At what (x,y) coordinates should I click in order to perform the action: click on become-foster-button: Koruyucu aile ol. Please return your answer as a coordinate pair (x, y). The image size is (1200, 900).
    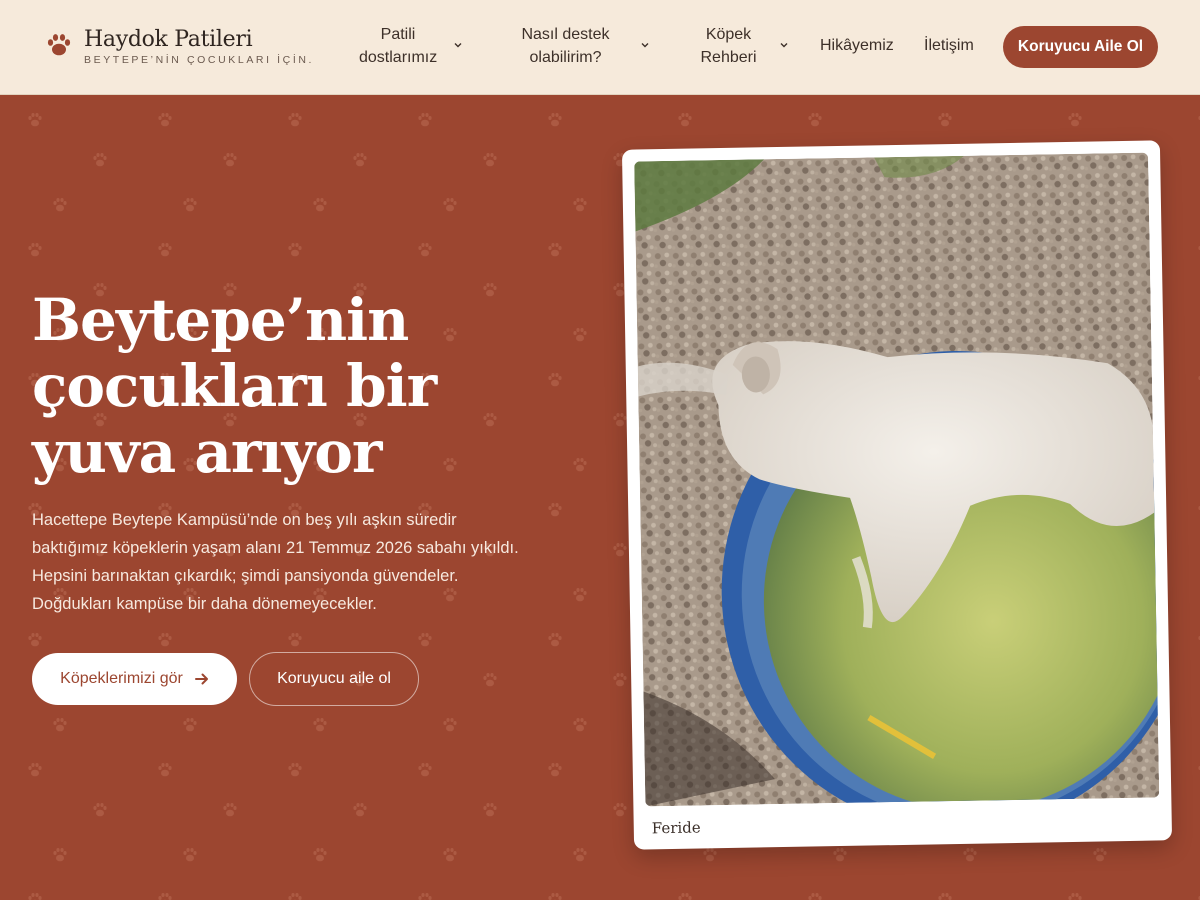
    Looking at the image, I should click on (334, 679).